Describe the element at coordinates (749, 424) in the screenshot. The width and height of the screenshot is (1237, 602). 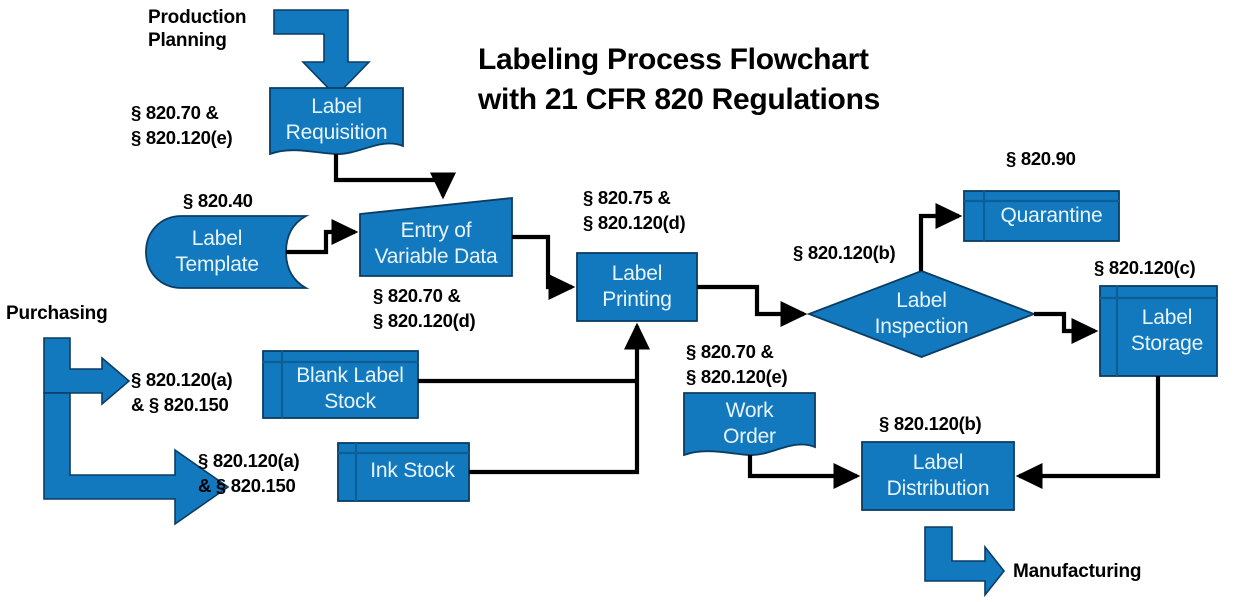
I see `node-work-order` at that location.